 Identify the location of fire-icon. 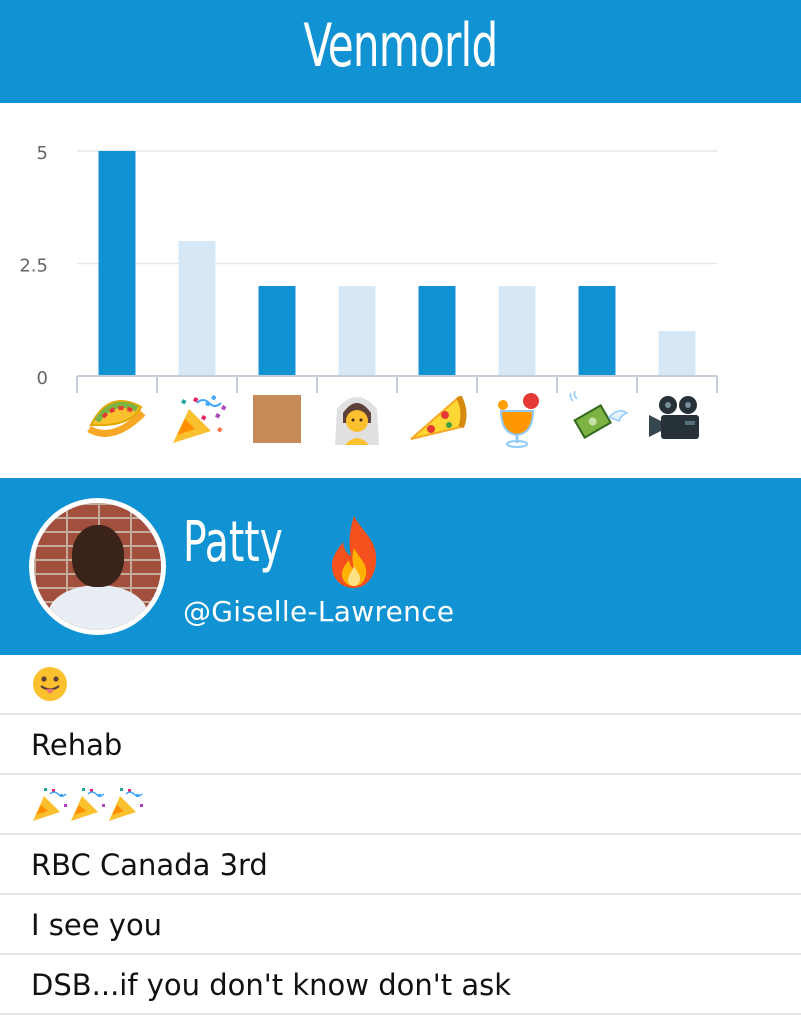
(354, 552).